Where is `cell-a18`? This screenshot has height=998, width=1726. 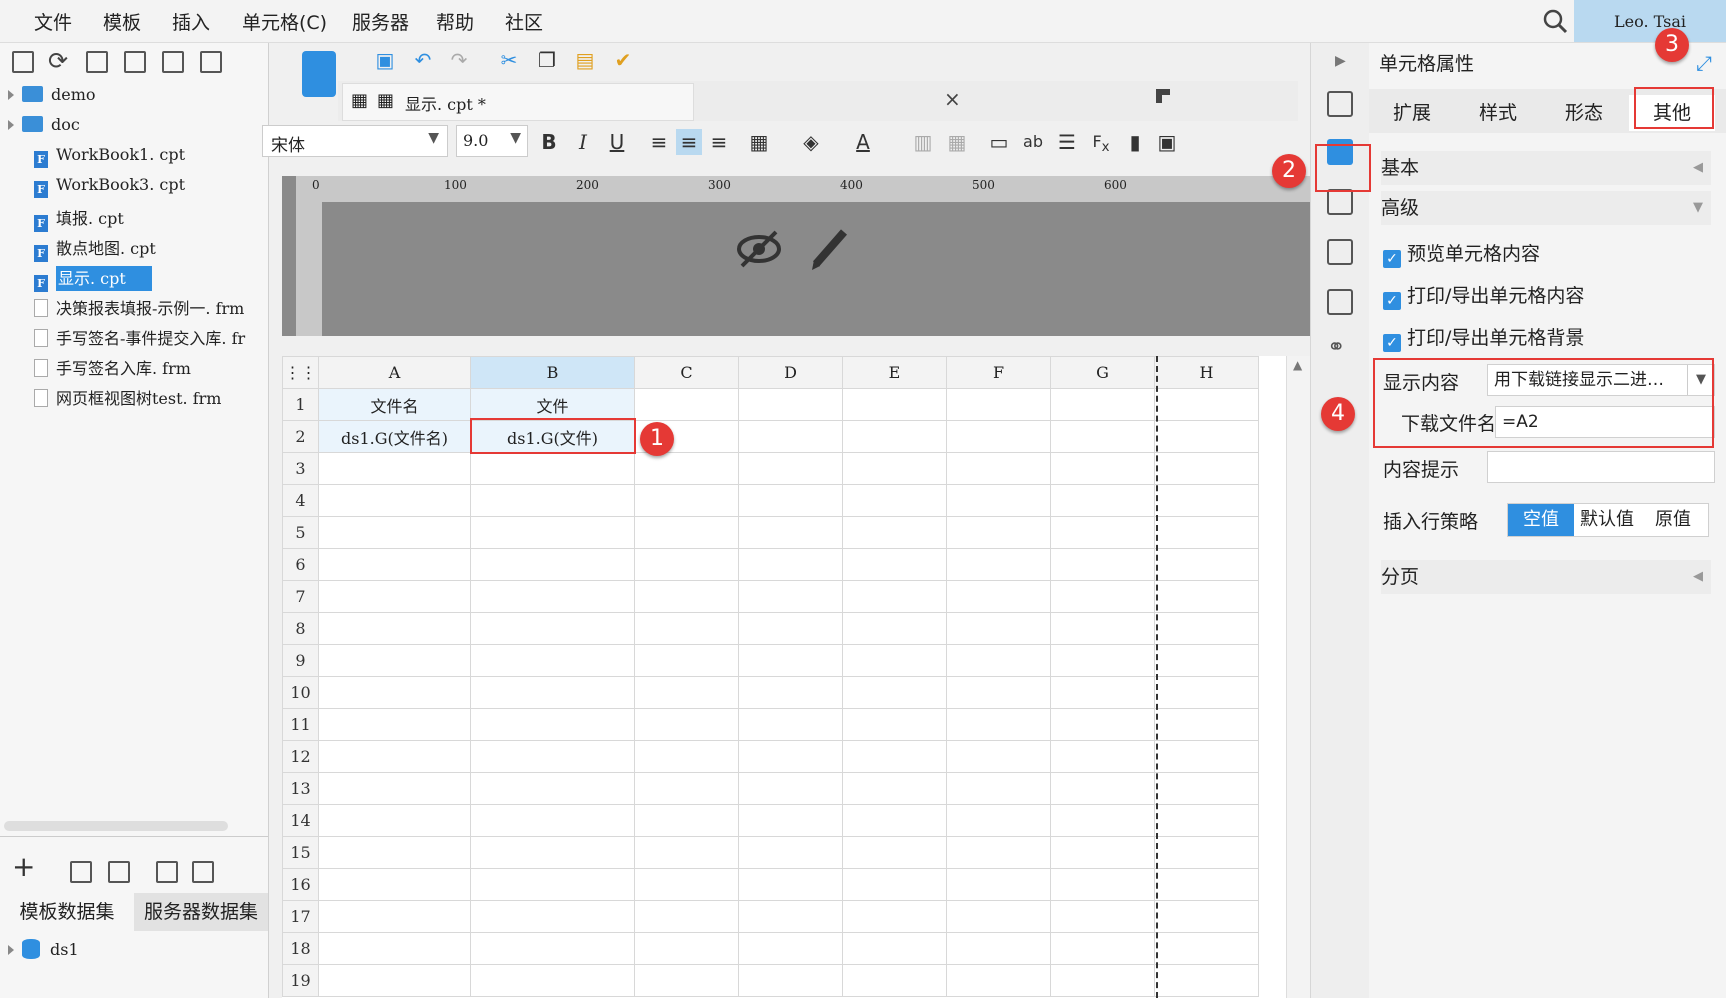 cell-a18 is located at coordinates (394, 948).